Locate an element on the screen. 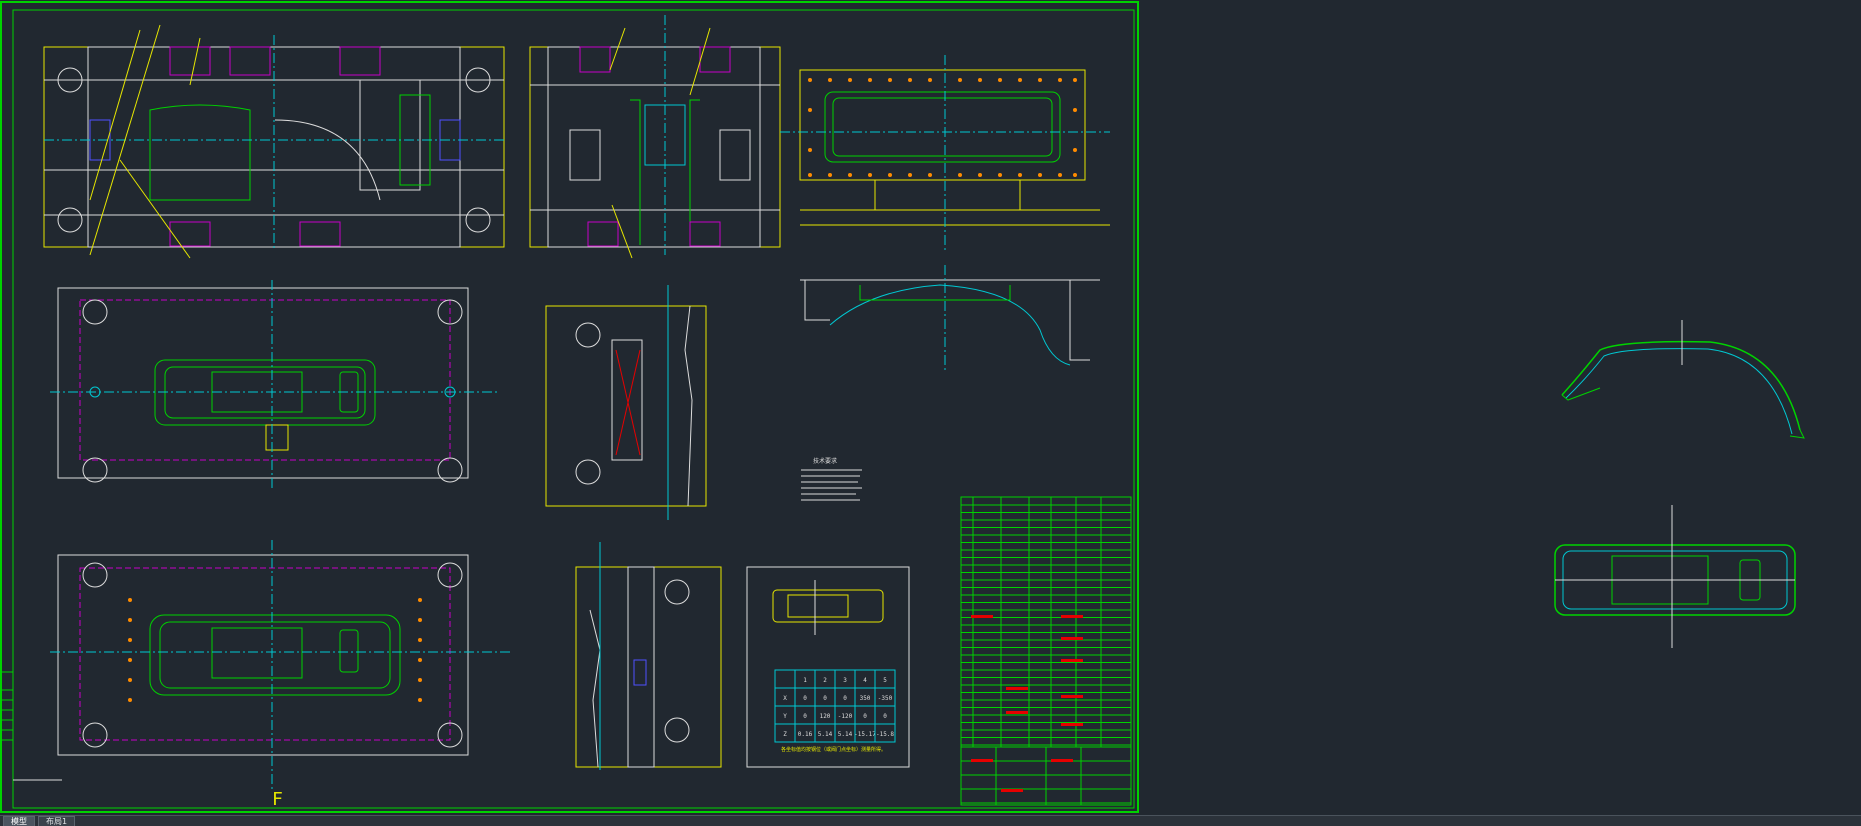 The image size is (1861, 826). coord-table-cell: 5 is located at coordinates (885, 680).